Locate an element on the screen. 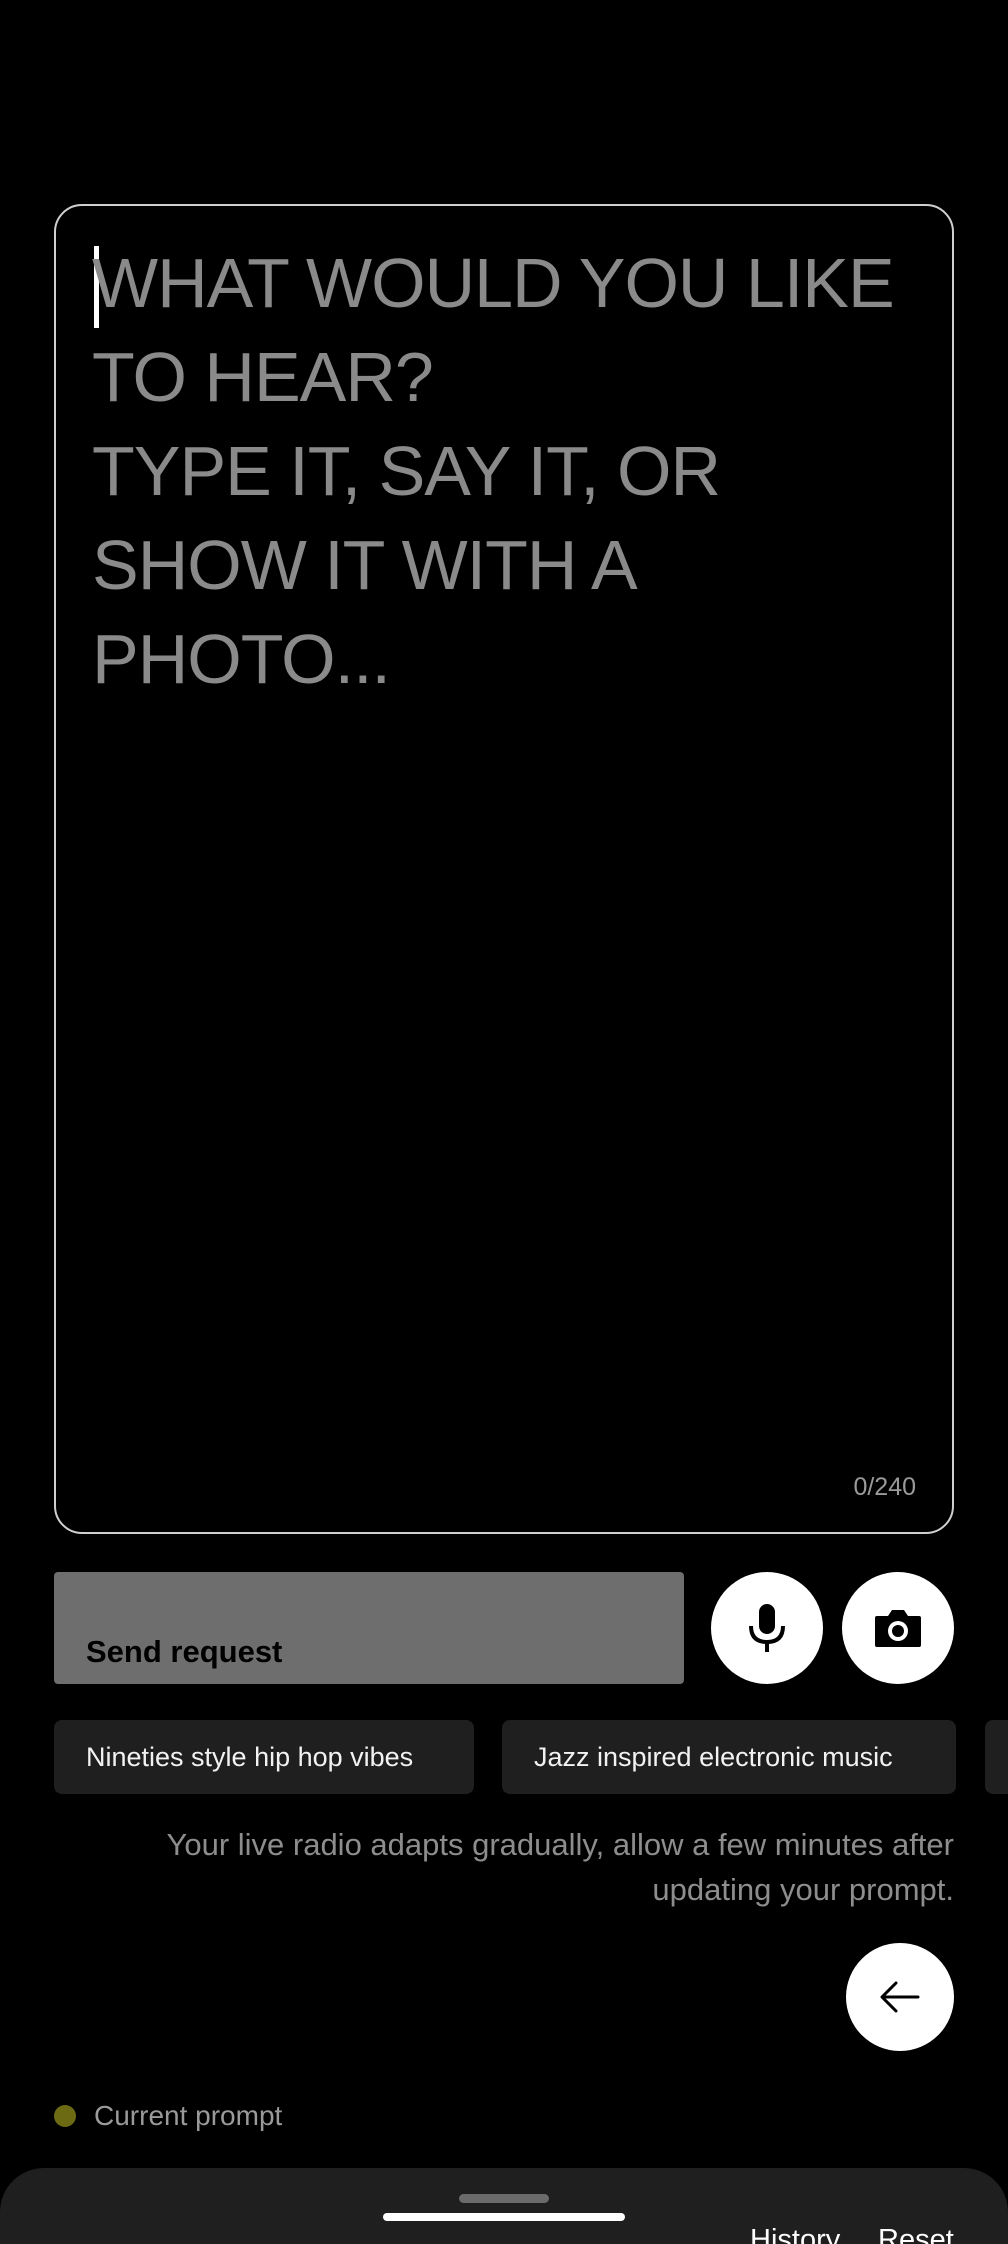 The image size is (1008, 2244). sheet-drag-handle is located at coordinates (504, 2198).